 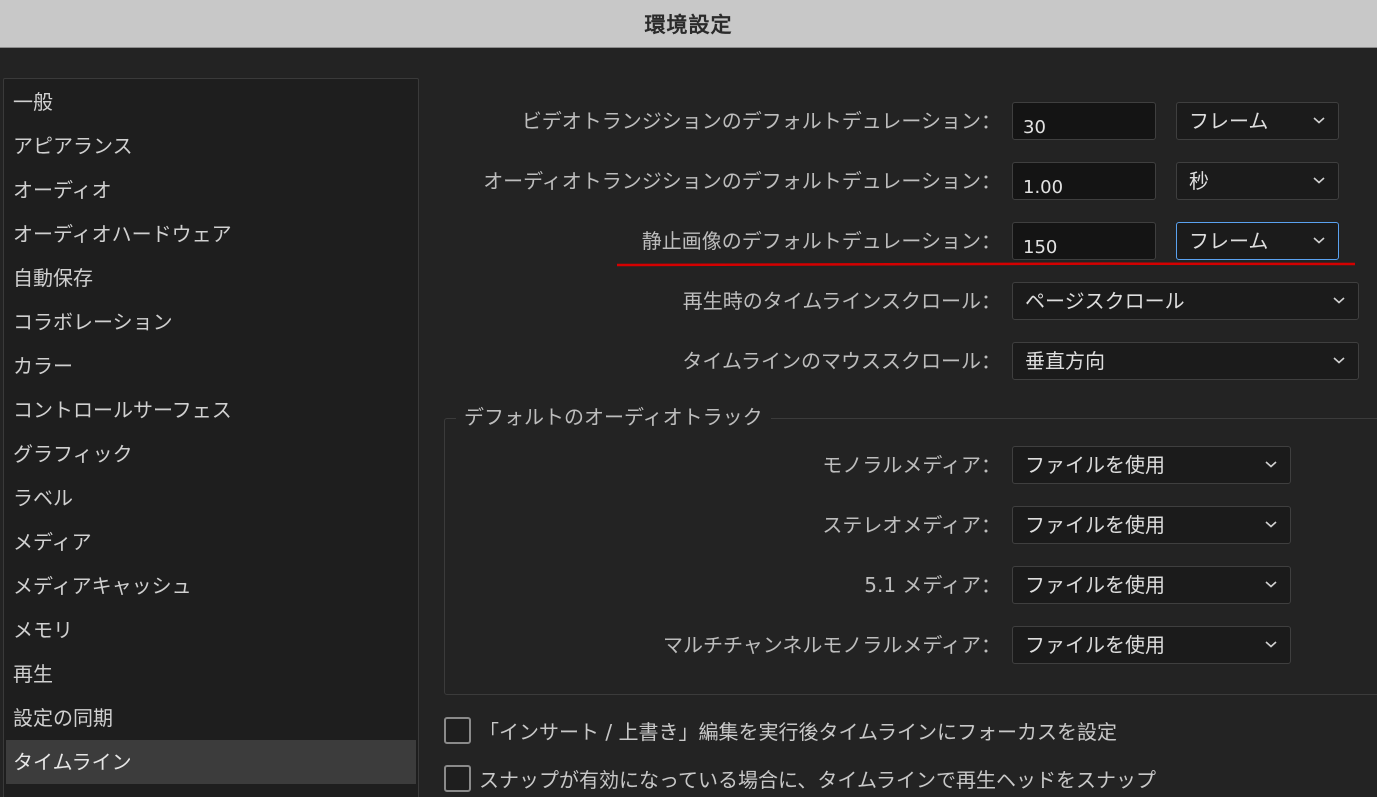 What do you see at coordinates (211, 146) in the screenshot?
I see `sidebar-item-appearance: アピアランス` at bounding box center [211, 146].